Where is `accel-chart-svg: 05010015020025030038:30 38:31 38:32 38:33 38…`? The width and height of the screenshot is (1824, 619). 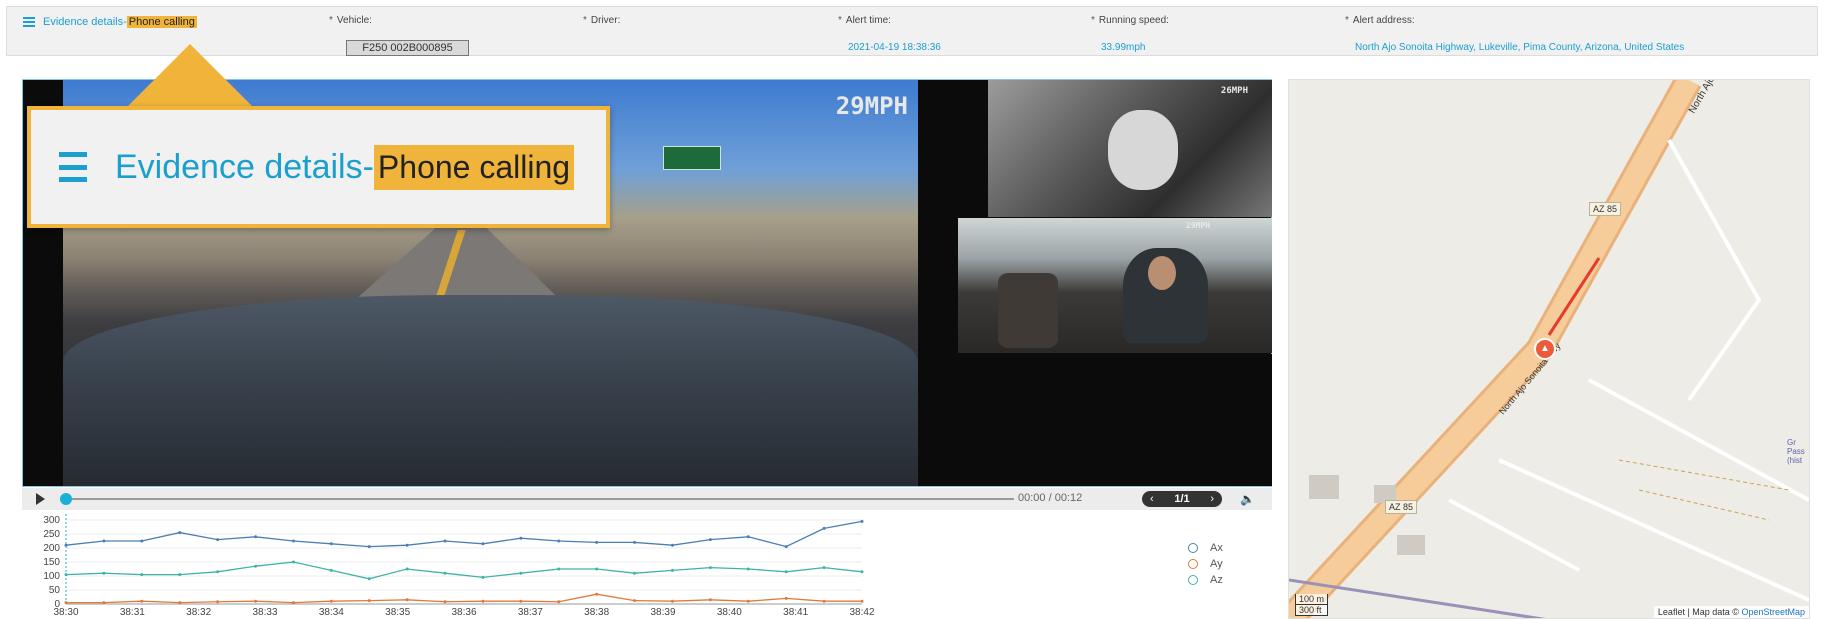
accel-chart-svg: 05010015020025030038:30 38:31 38:32 38:33 38… is located at coordinates (459, 566).